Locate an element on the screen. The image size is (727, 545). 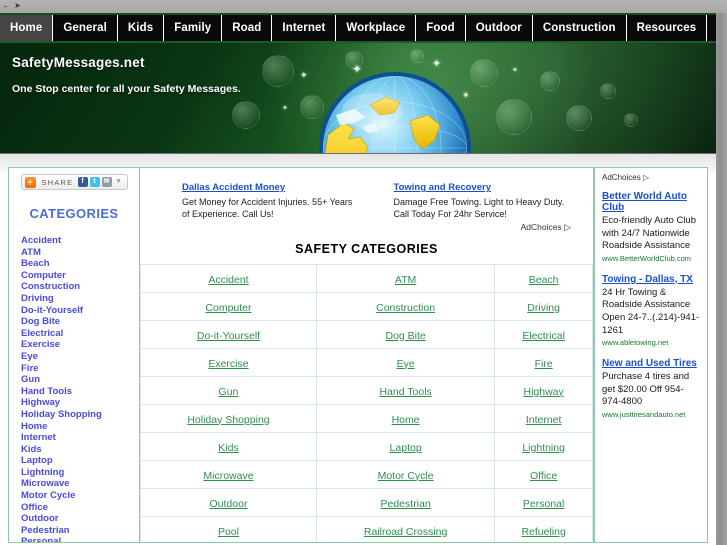
sidebar-item-personal: Personal is located at coordinates (80, 539).